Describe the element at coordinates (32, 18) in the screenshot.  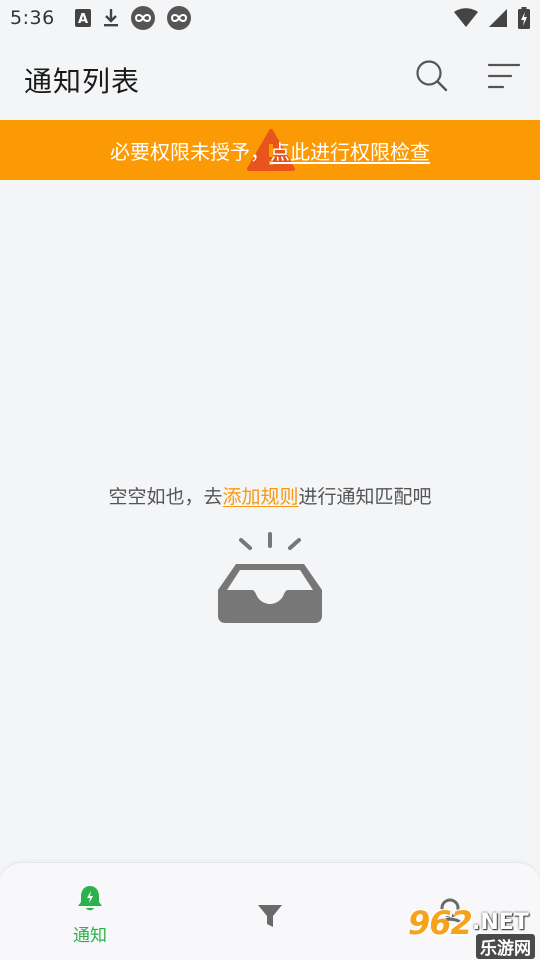
I see `status-time: 5:36` at that location.